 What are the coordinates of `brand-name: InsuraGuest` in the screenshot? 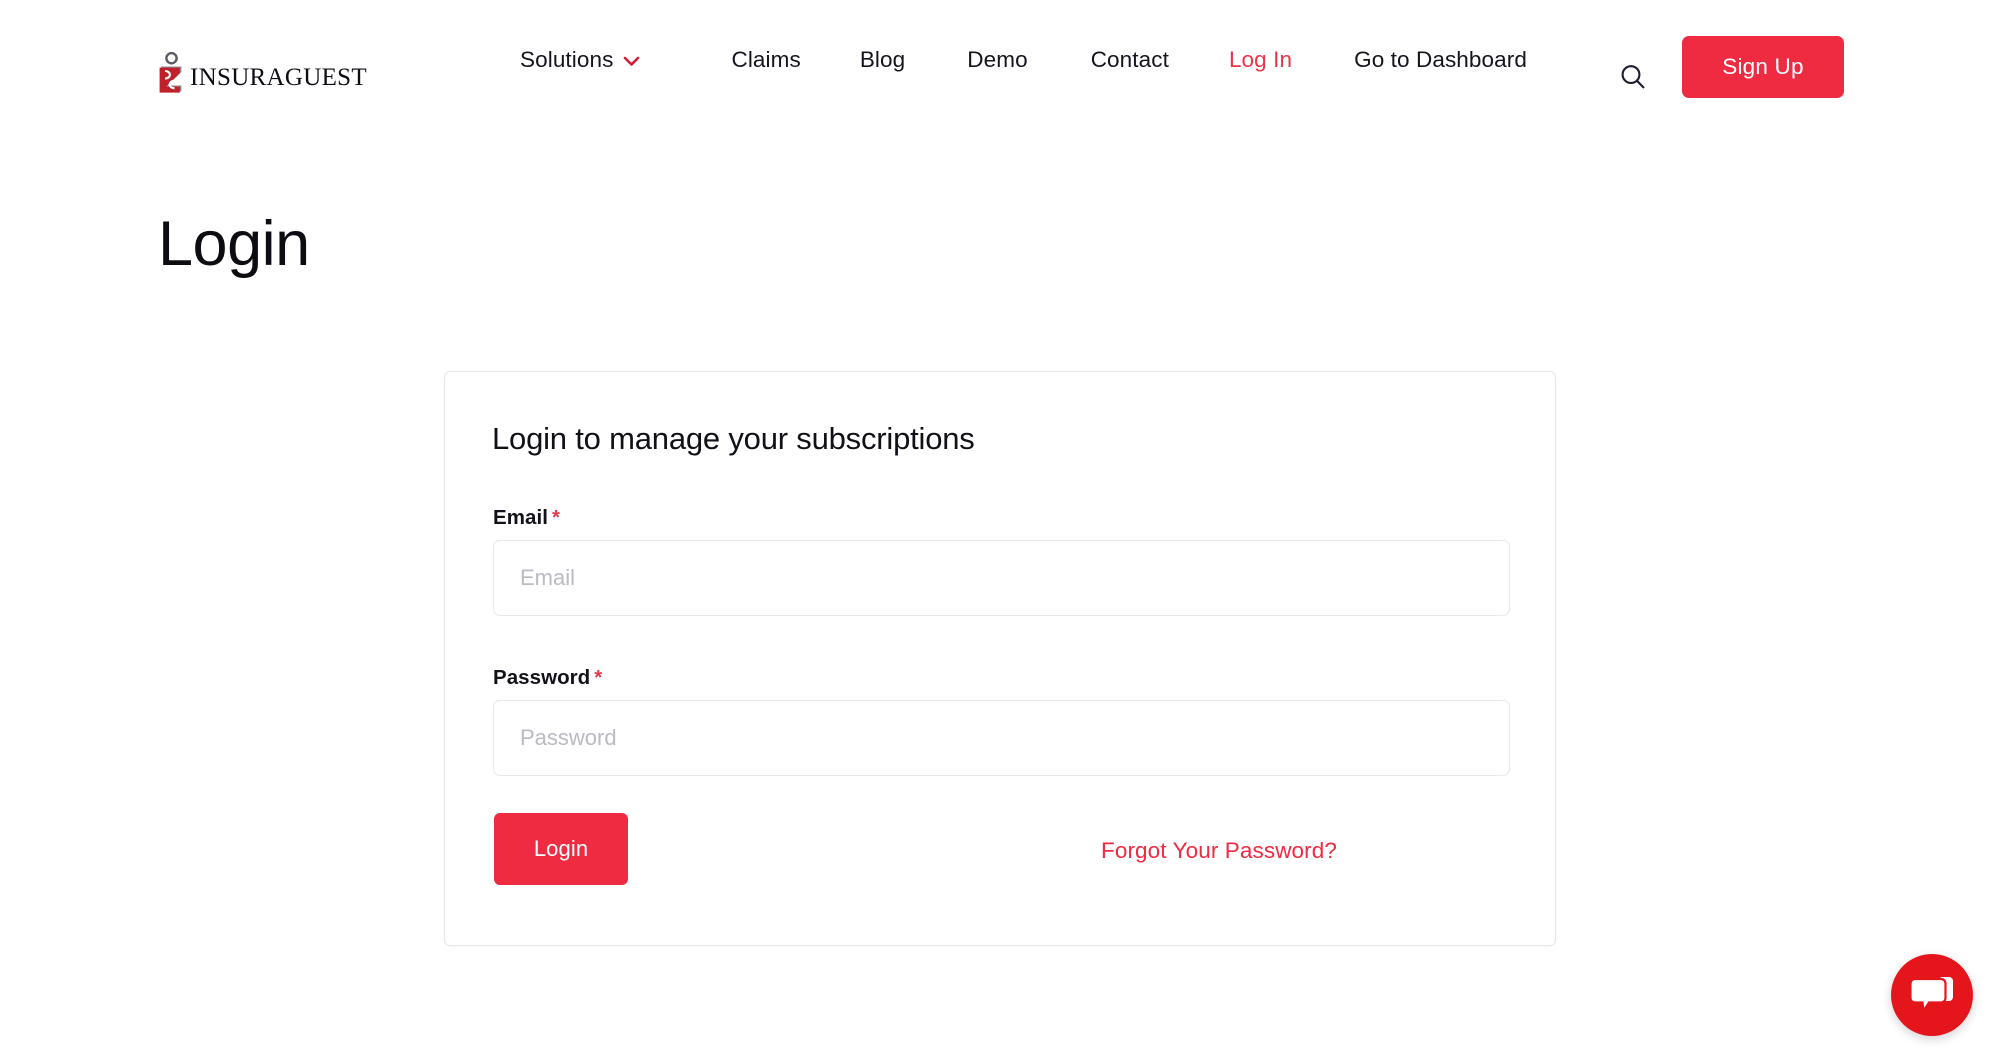 It's located at (278, 73).